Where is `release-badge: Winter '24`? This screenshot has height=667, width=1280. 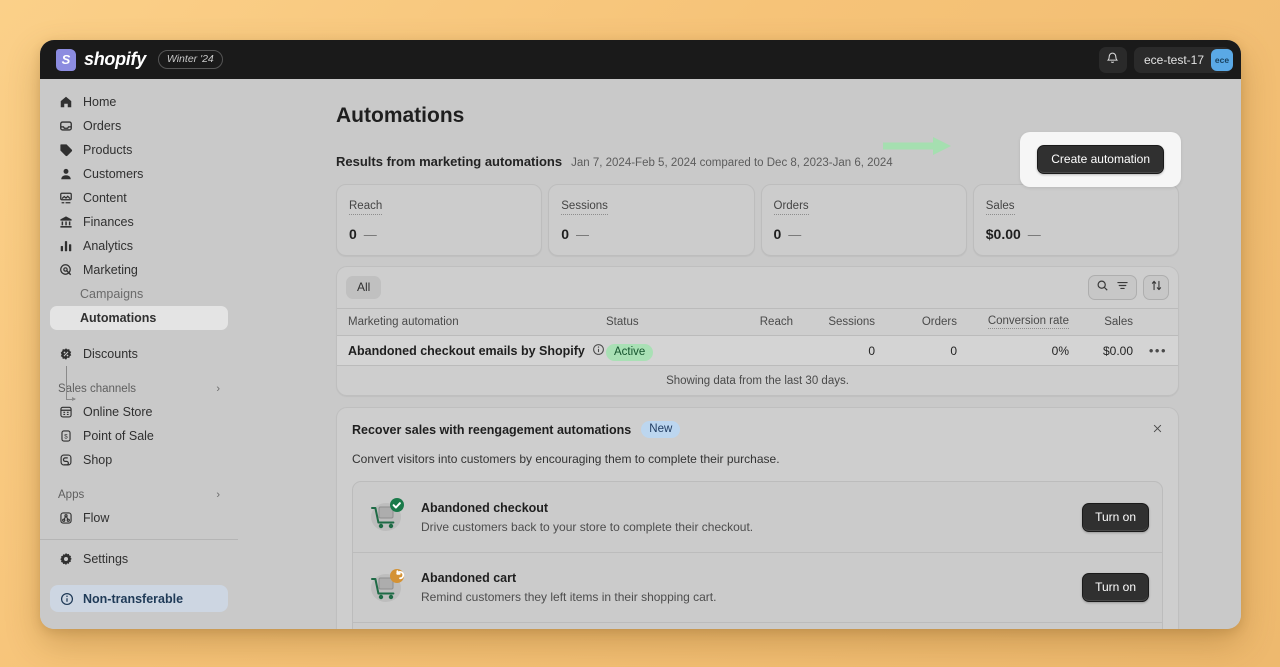
release-badge: Winter '24 is located at coordinates (190, 59).